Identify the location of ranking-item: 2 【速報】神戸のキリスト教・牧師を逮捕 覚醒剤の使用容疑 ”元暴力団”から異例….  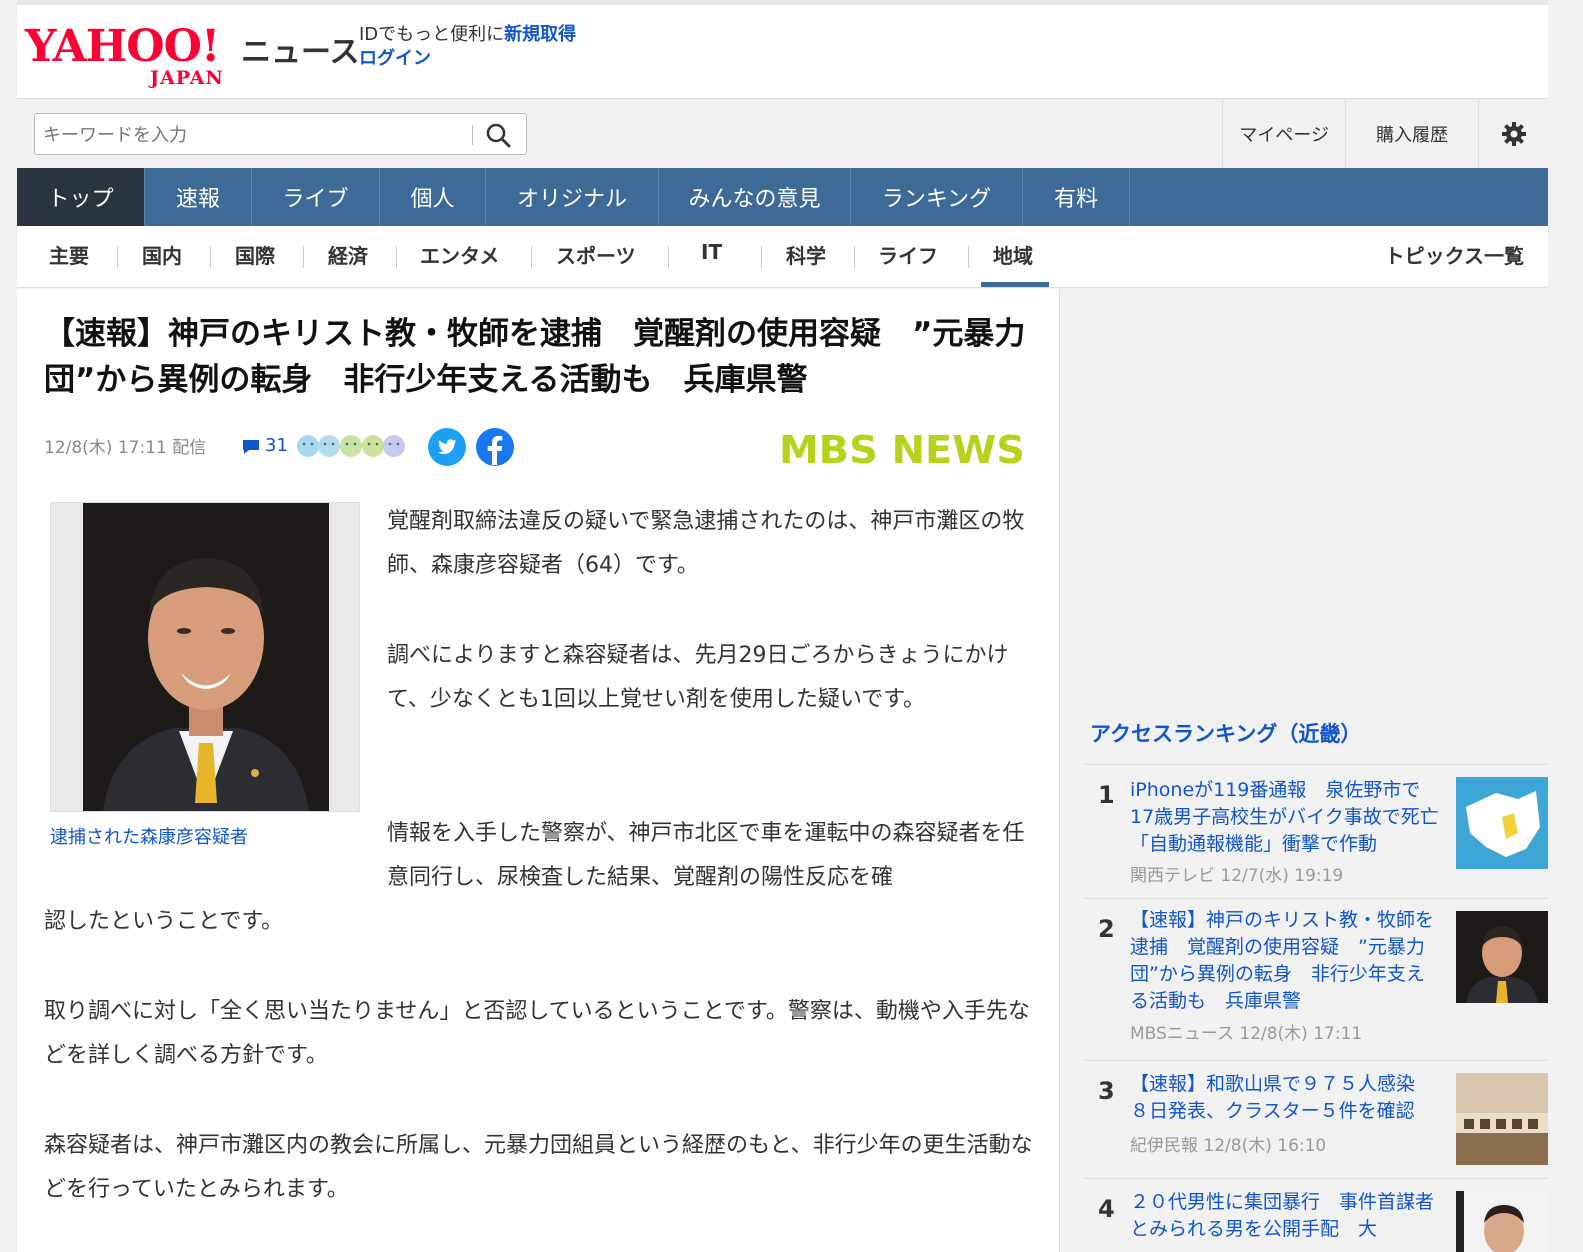
(1316, 979).